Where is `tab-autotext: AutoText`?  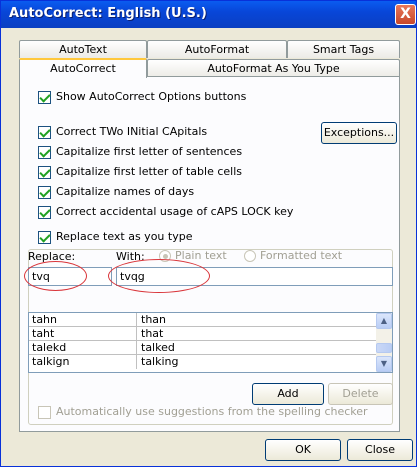
tab-autotext: AutoText is located at coordinates (83, 49).